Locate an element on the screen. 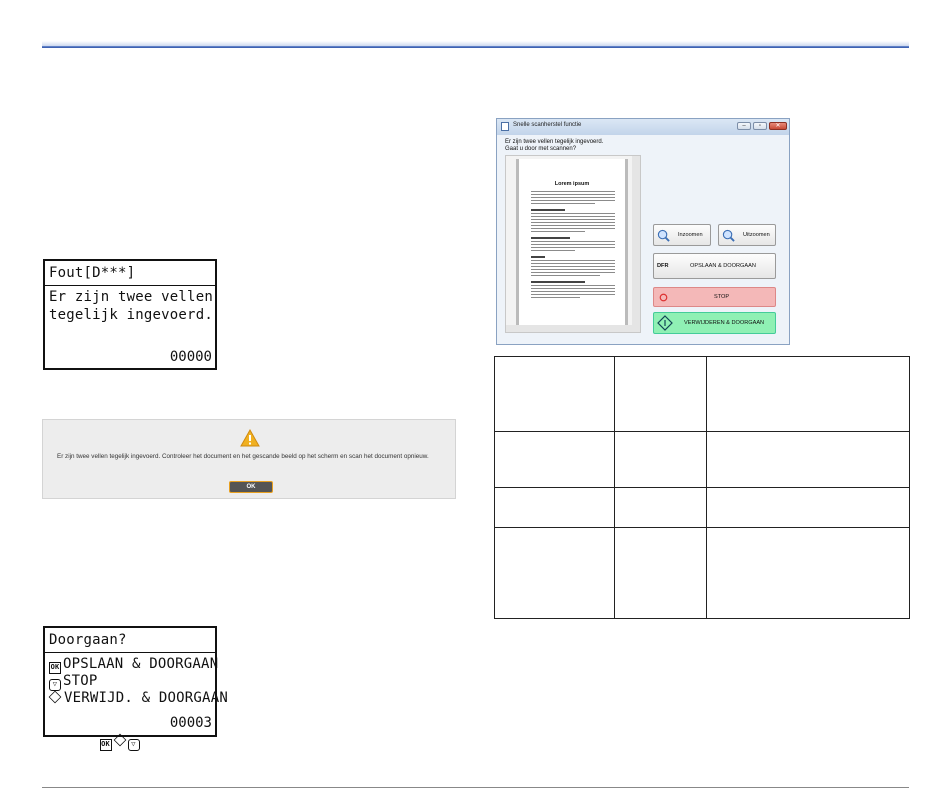 Image resolution: width=950 pixels, height=806 pixels. warning-triangle-icon is located at coordinates (250, 438).